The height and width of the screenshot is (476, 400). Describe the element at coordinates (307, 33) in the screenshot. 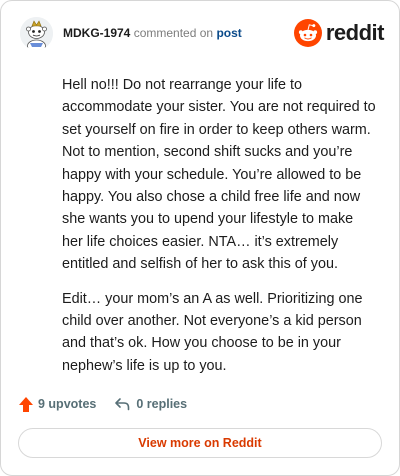

I see `reddit-snoo-icon` at that location.